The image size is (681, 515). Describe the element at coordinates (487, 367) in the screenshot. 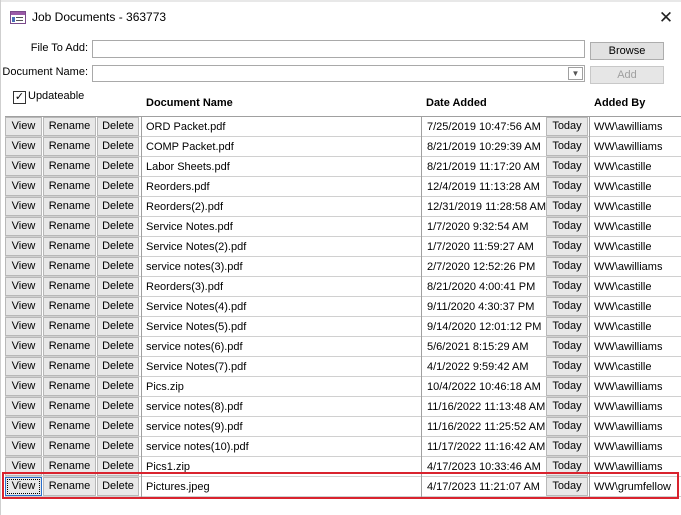

I see `date-added-cell: 4/1/2022 9:59:42 AM` at that location.